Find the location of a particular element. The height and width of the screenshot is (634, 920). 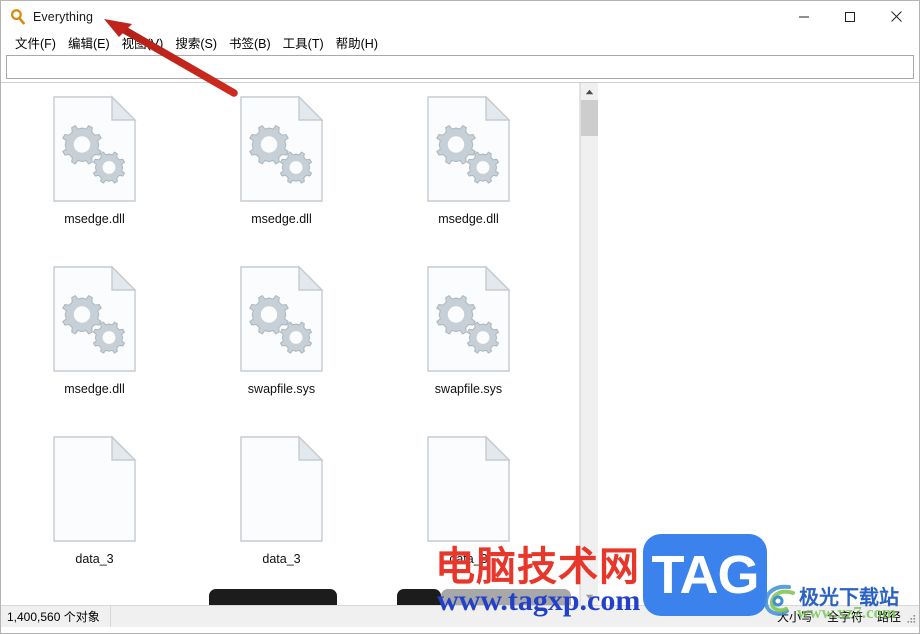

chevron-up-icon is located at coordinates (589, 91).